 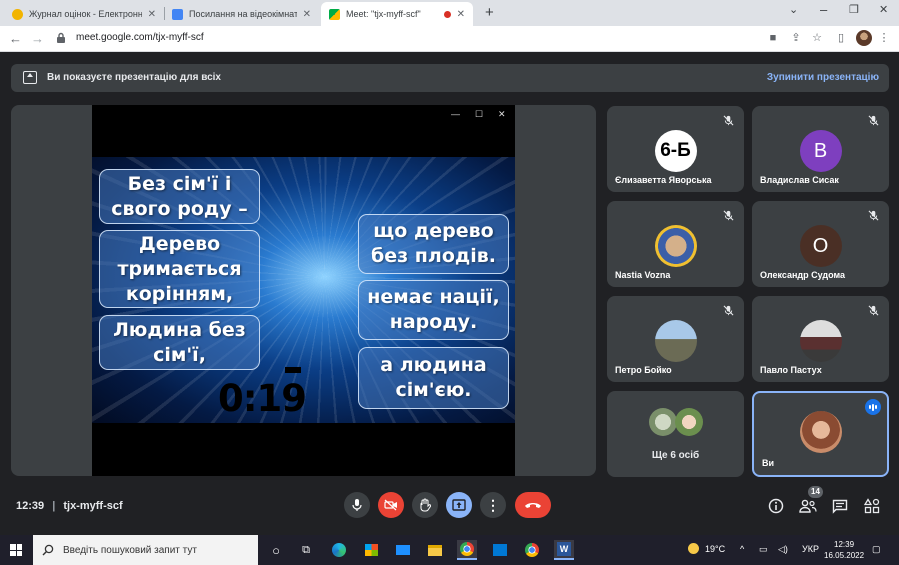 What do you see at coordinates (30, 506) in the screenshot?
I see `meeting-time: 12:39` at bounding box center [30, 506].